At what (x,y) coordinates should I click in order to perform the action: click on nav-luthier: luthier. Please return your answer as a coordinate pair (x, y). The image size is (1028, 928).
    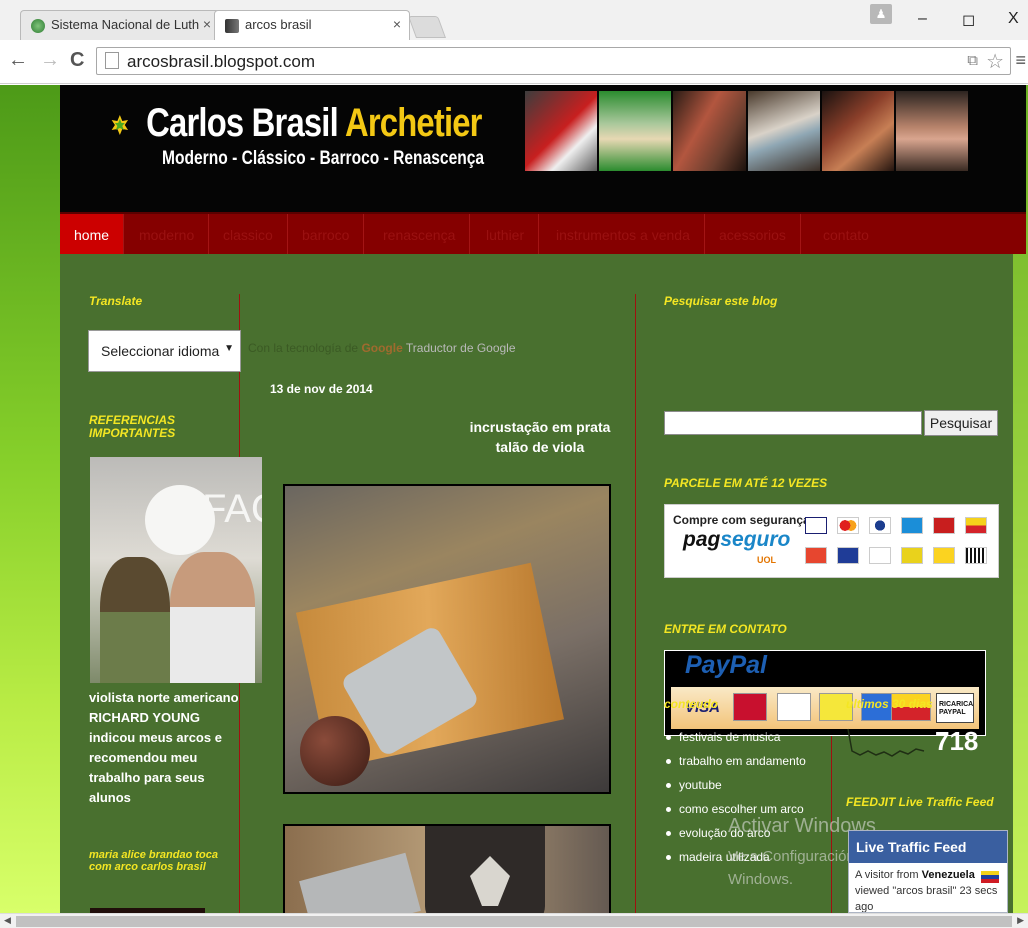
    Looking at the image, I should click on (506, 234).